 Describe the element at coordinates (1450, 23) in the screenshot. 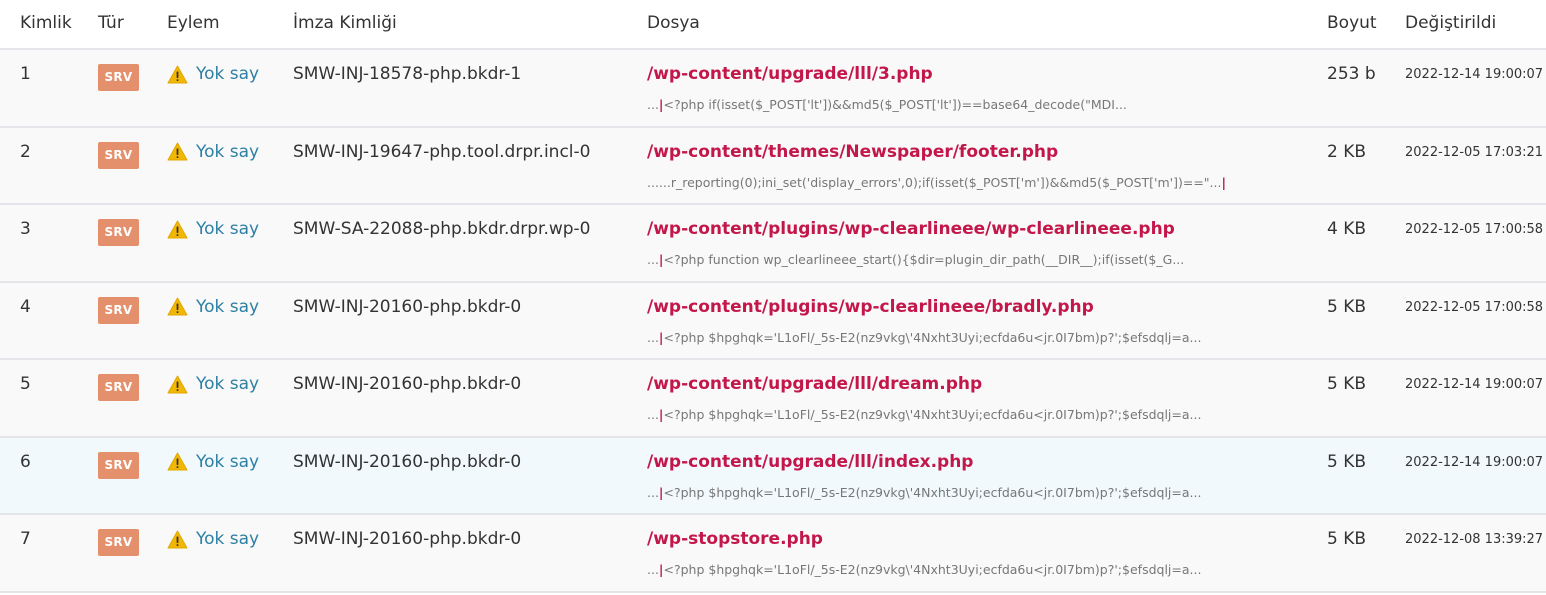

I see `column-header-modified: Değiştirildi` at that location.